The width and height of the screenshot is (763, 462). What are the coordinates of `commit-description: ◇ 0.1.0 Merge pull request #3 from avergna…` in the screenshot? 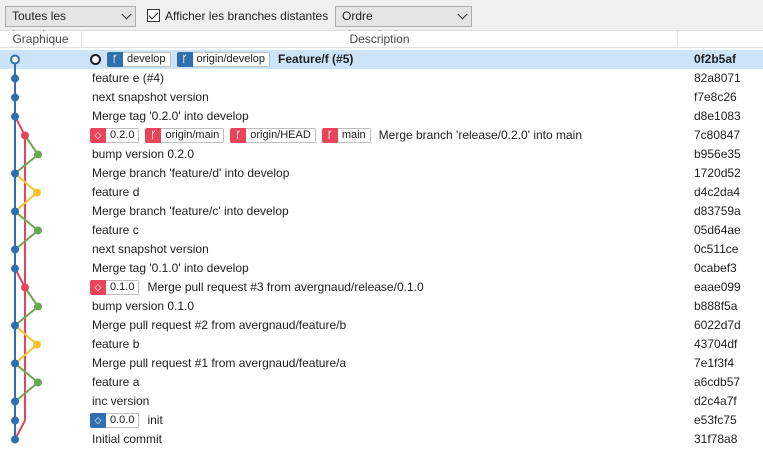 It's located at (257, 287).